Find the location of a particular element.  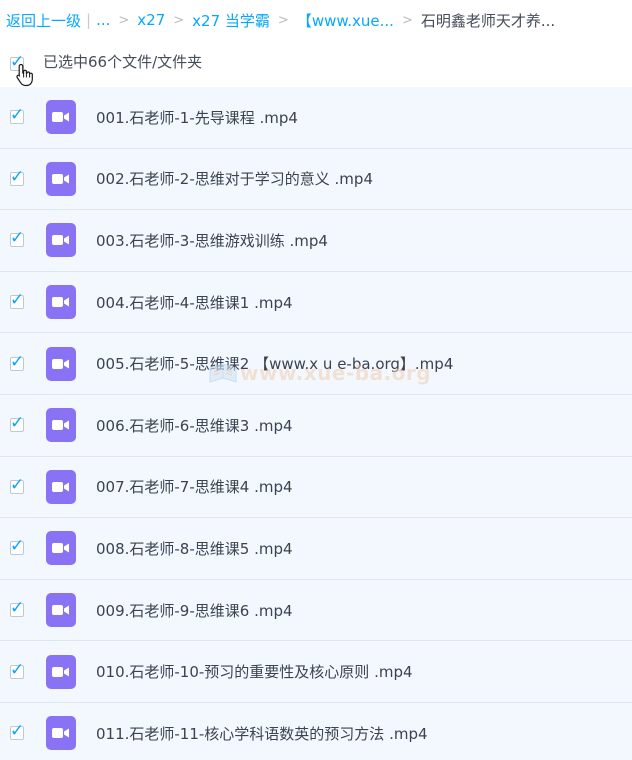

file-row: ✓ 005.石老师-5-思维课2 【www.x u e-ba.org】.mp4 is located at coordinates (316, 364).